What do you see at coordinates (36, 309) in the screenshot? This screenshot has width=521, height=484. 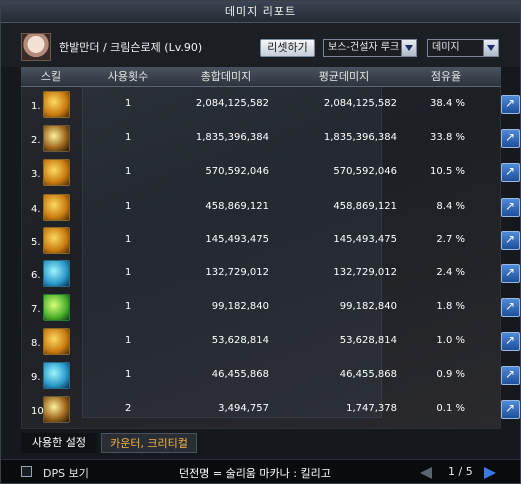 I see `row-rank: 7.` at bounding box center [36, 309].